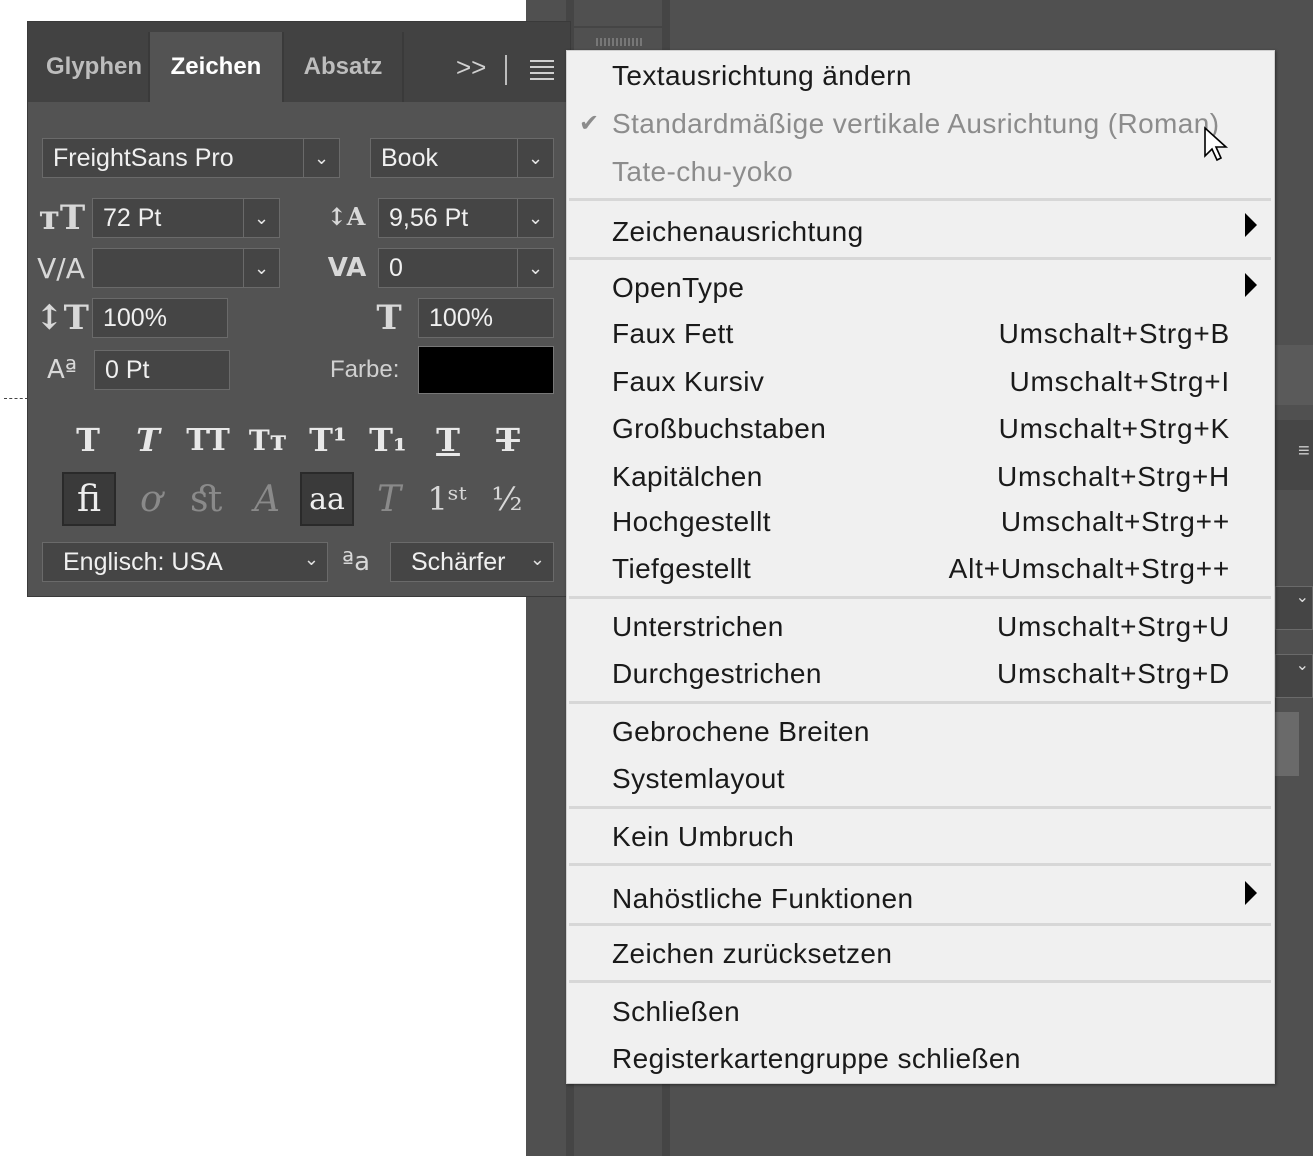  I want to click on baseline-shift-icon: Aª, so click(62, 370).